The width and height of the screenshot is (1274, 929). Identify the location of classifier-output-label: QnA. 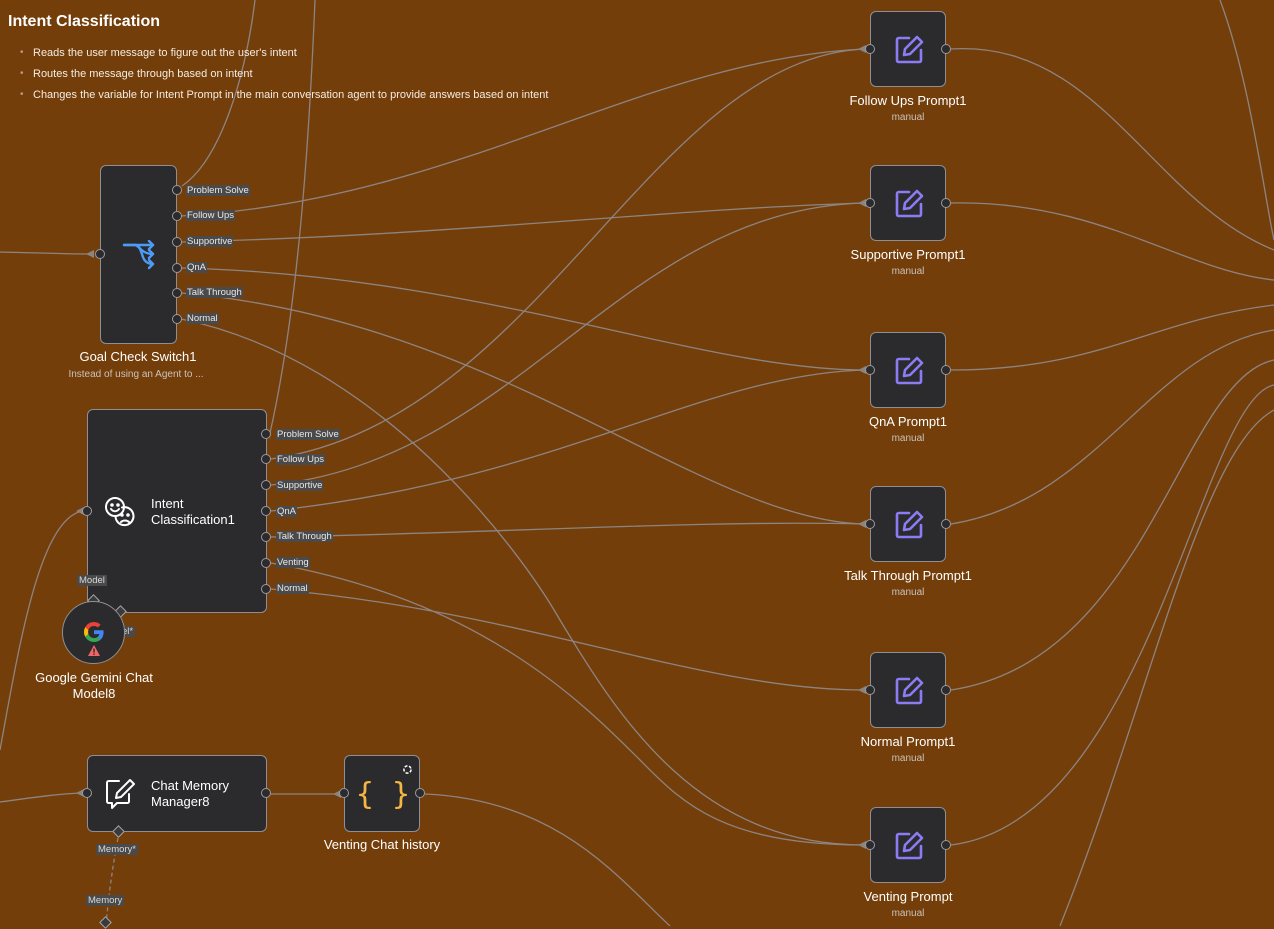
(287, 511).